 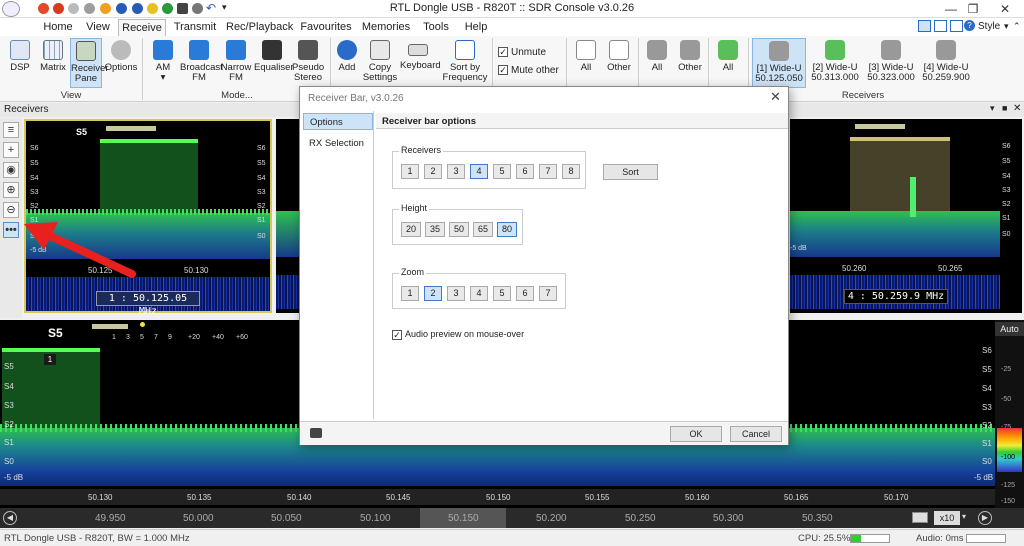 What do you see at coordinates (528, 70) in the screenshot?
I see `mute-other-checkbox: ✓ Mute other` at bounding box center [528, 70].